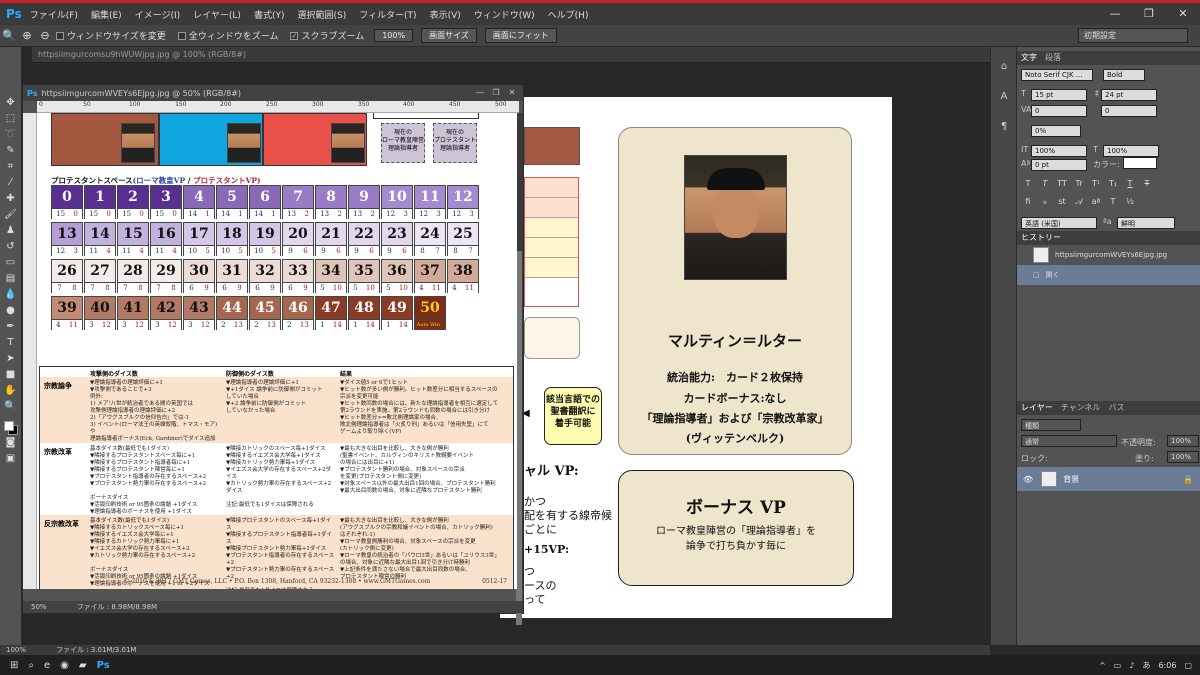  I want to click on alternates-icon: ℴ, so click(1045, 203).